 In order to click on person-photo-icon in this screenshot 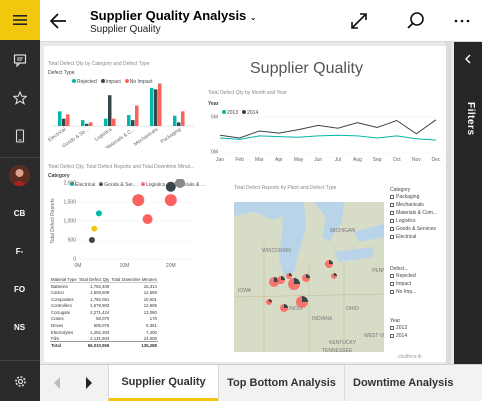, I will do `click(19, 175)`.